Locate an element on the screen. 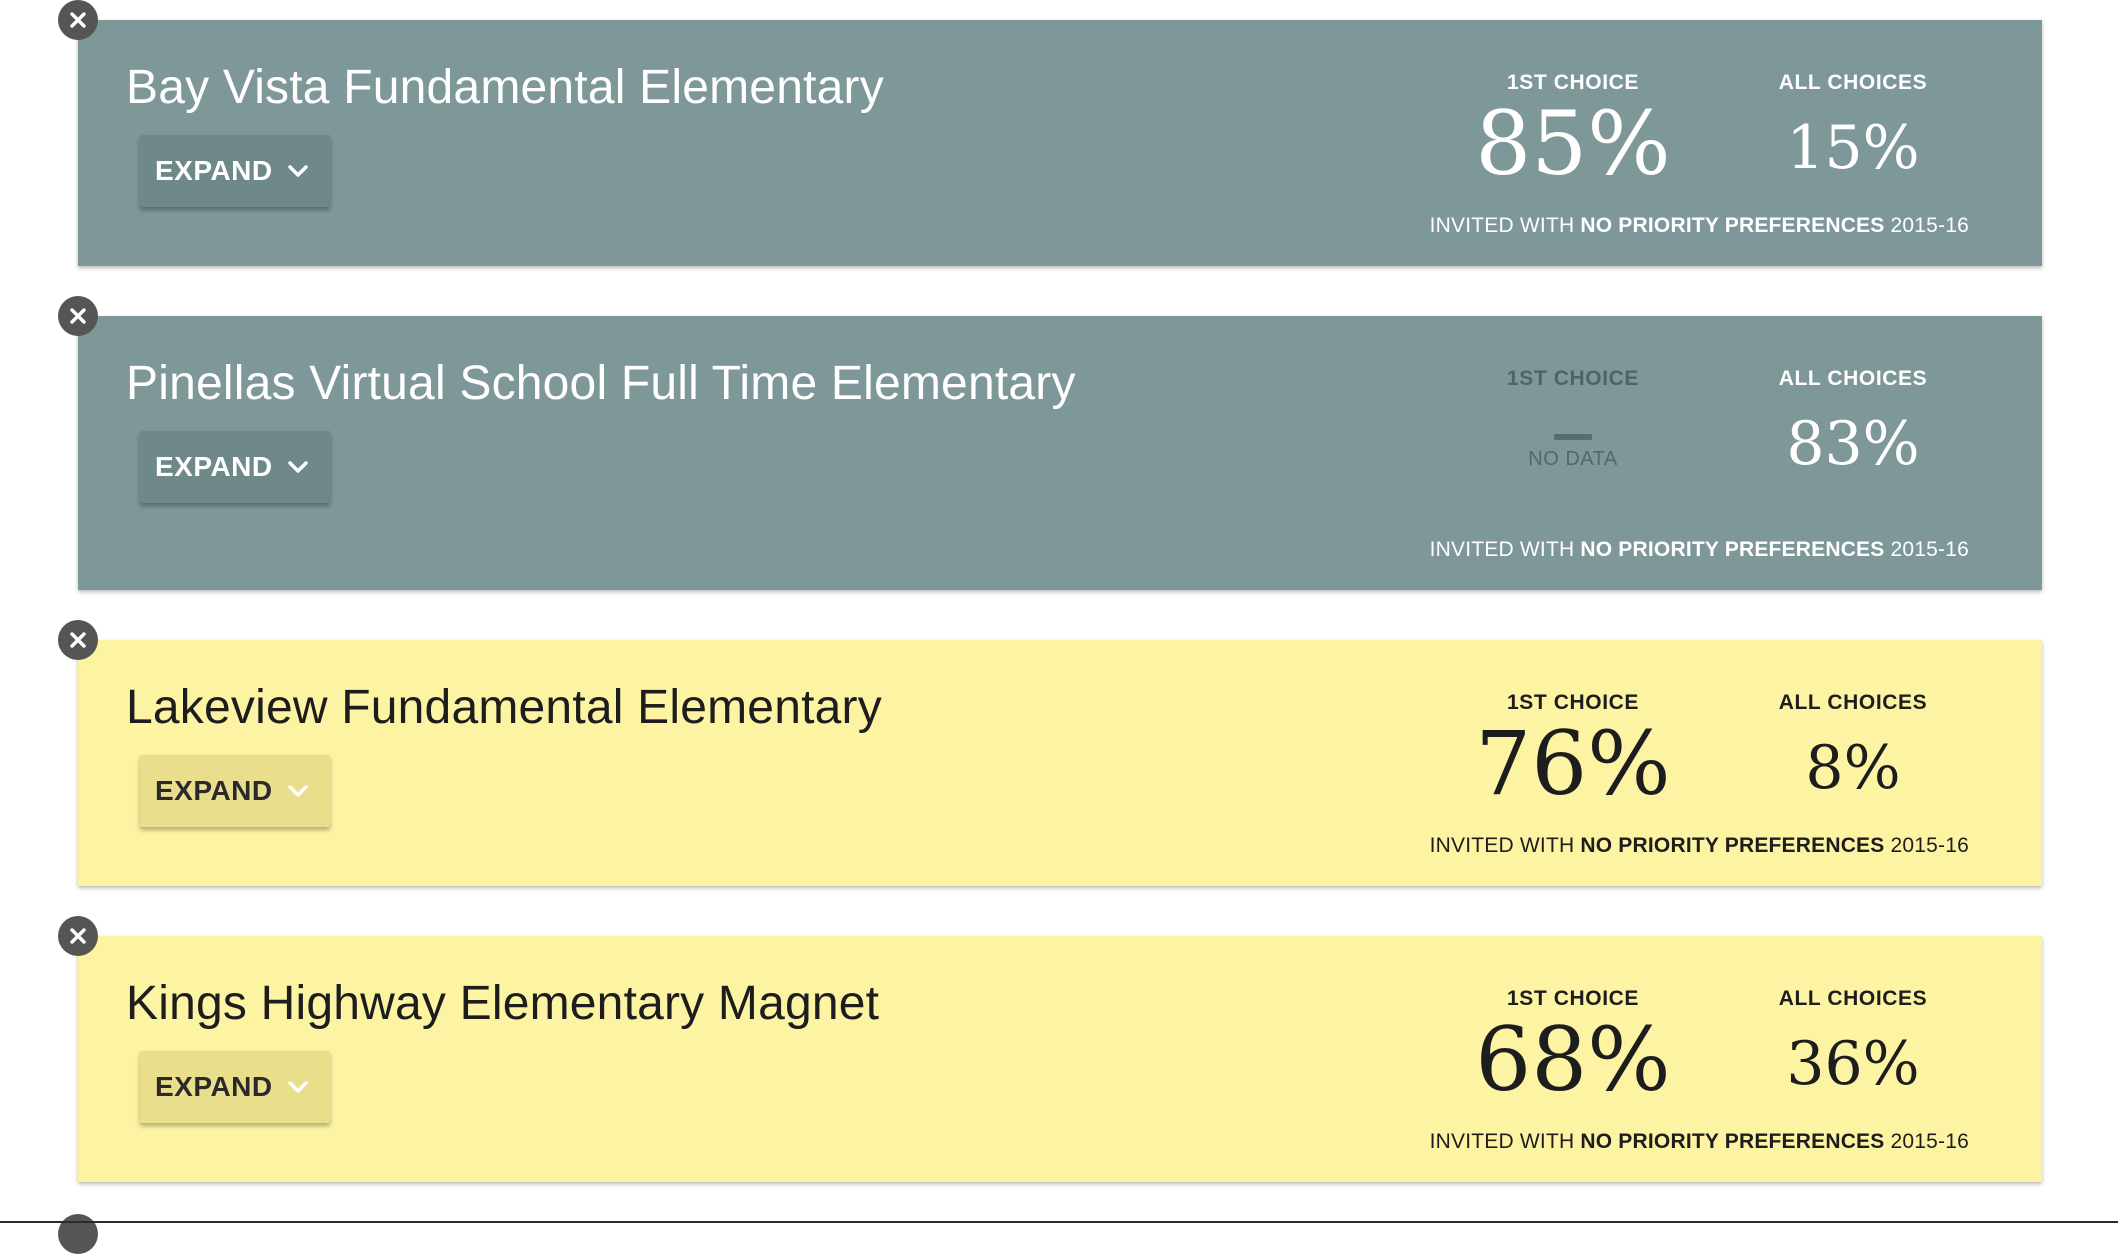 The height and width of the screenshot is (1254, 2118). no-data-dash is located at coordinates (1573, 437).